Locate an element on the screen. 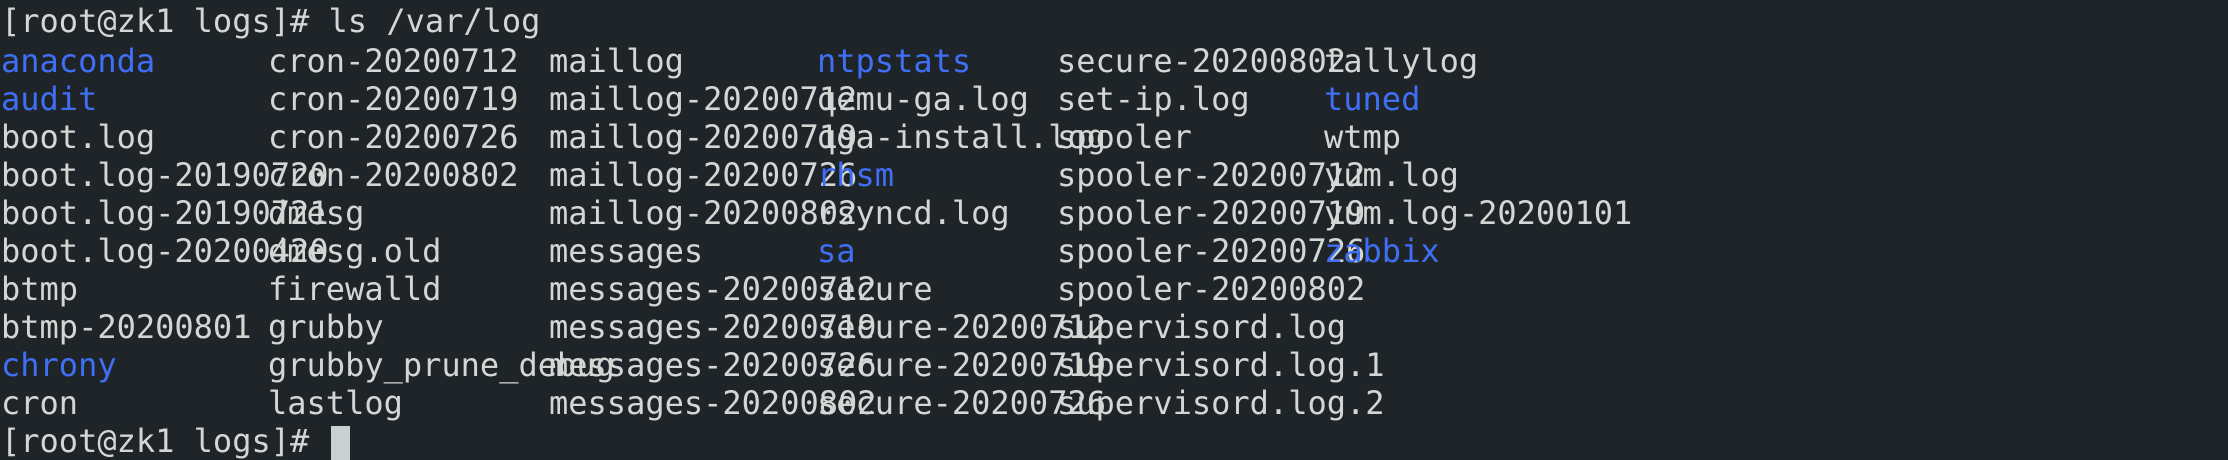 The image size is (2228, 460). file-entry: yum.log-20200101 is located at coordinates (1478, 213).